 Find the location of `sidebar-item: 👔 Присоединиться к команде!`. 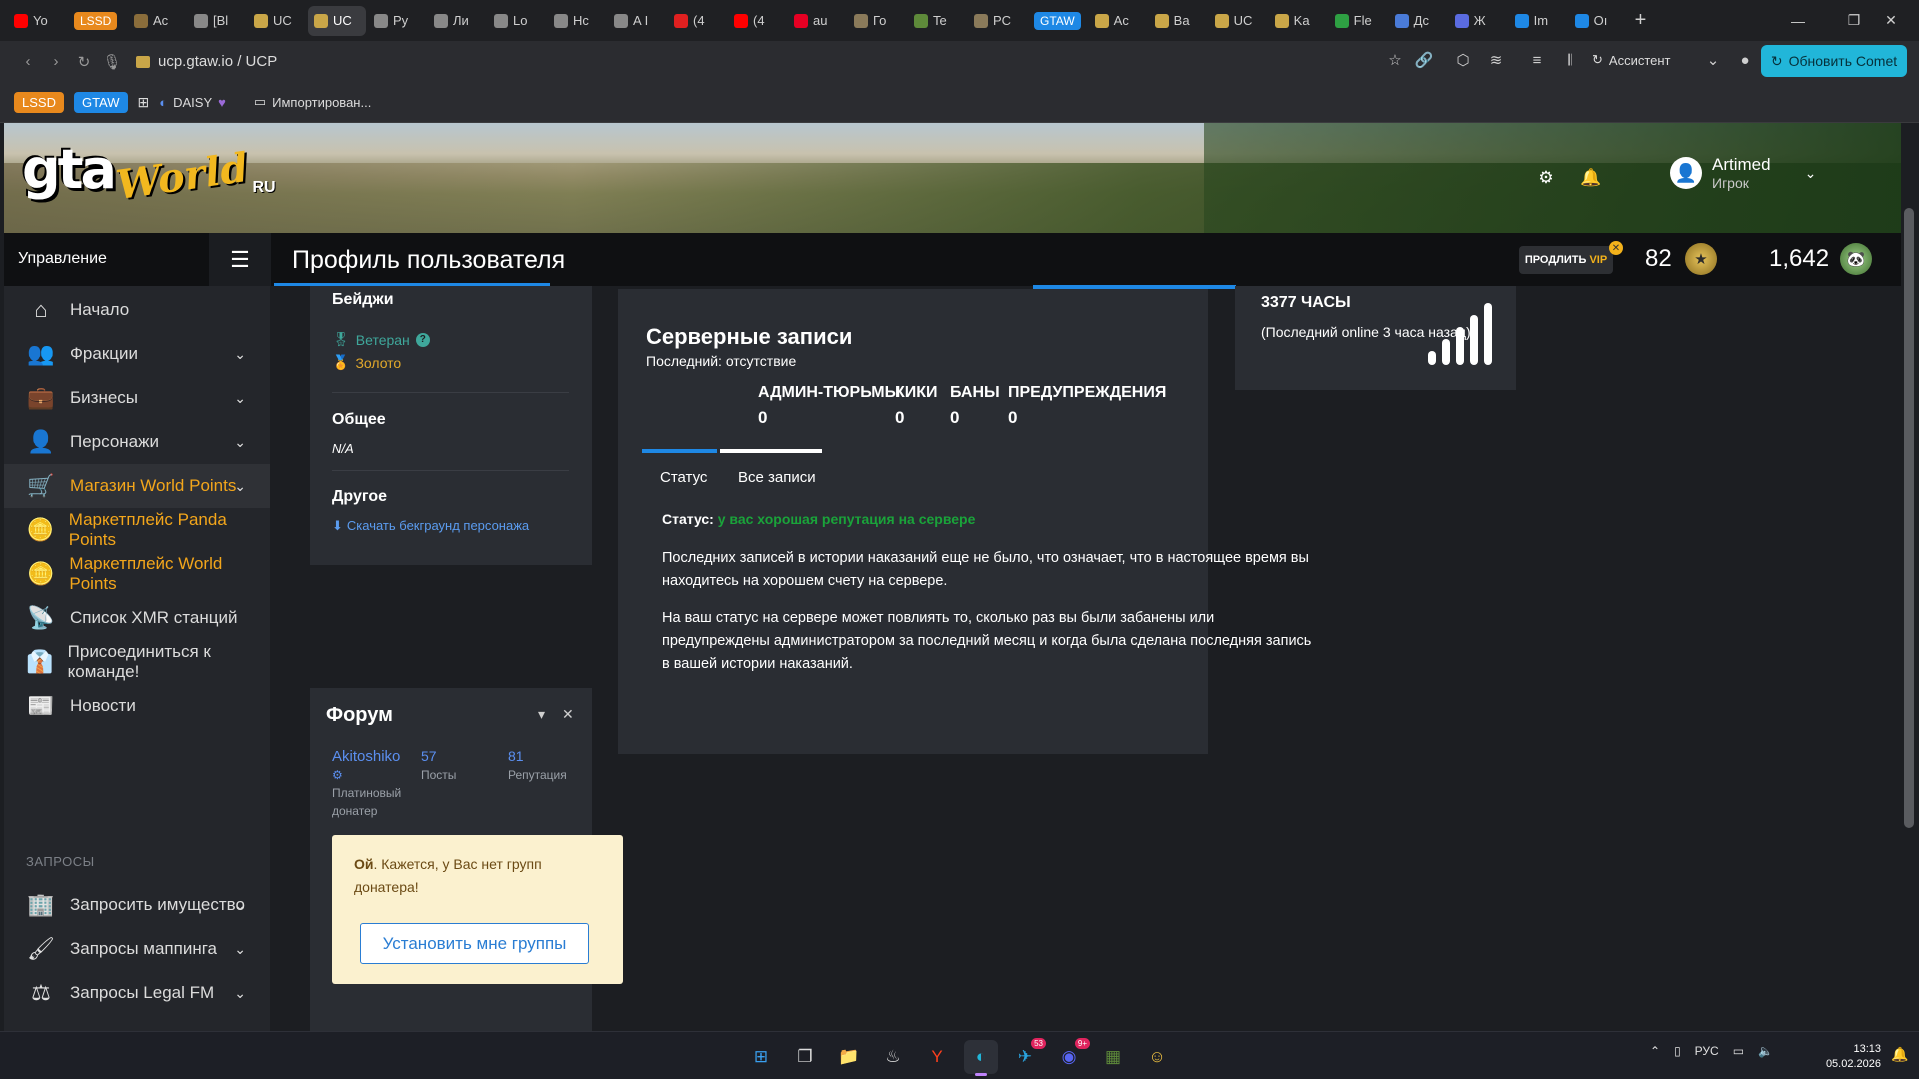

sidebar-item: 👔 Присоединиться к команде! is located at coordinates (137, 662).